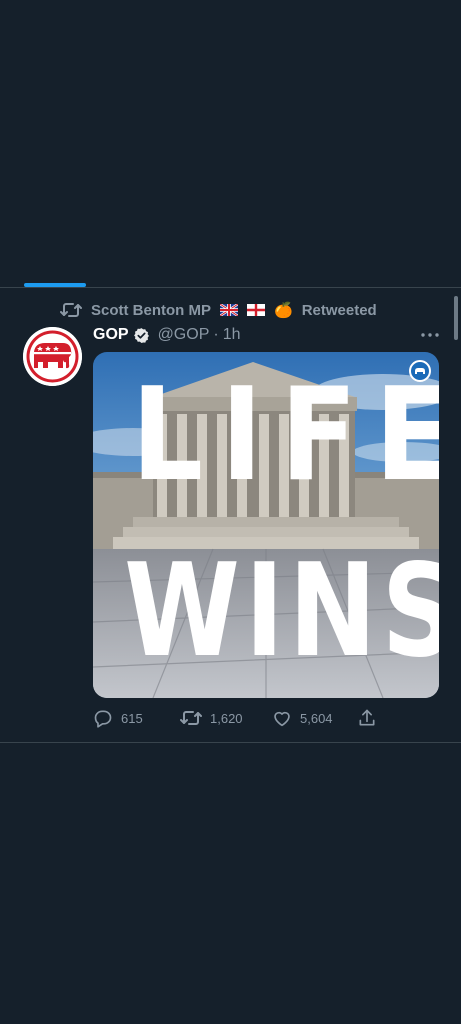 Image resolution: width=461 pixels, height=1024 pixels. I want to click on scrollbar, so click(456, 318).